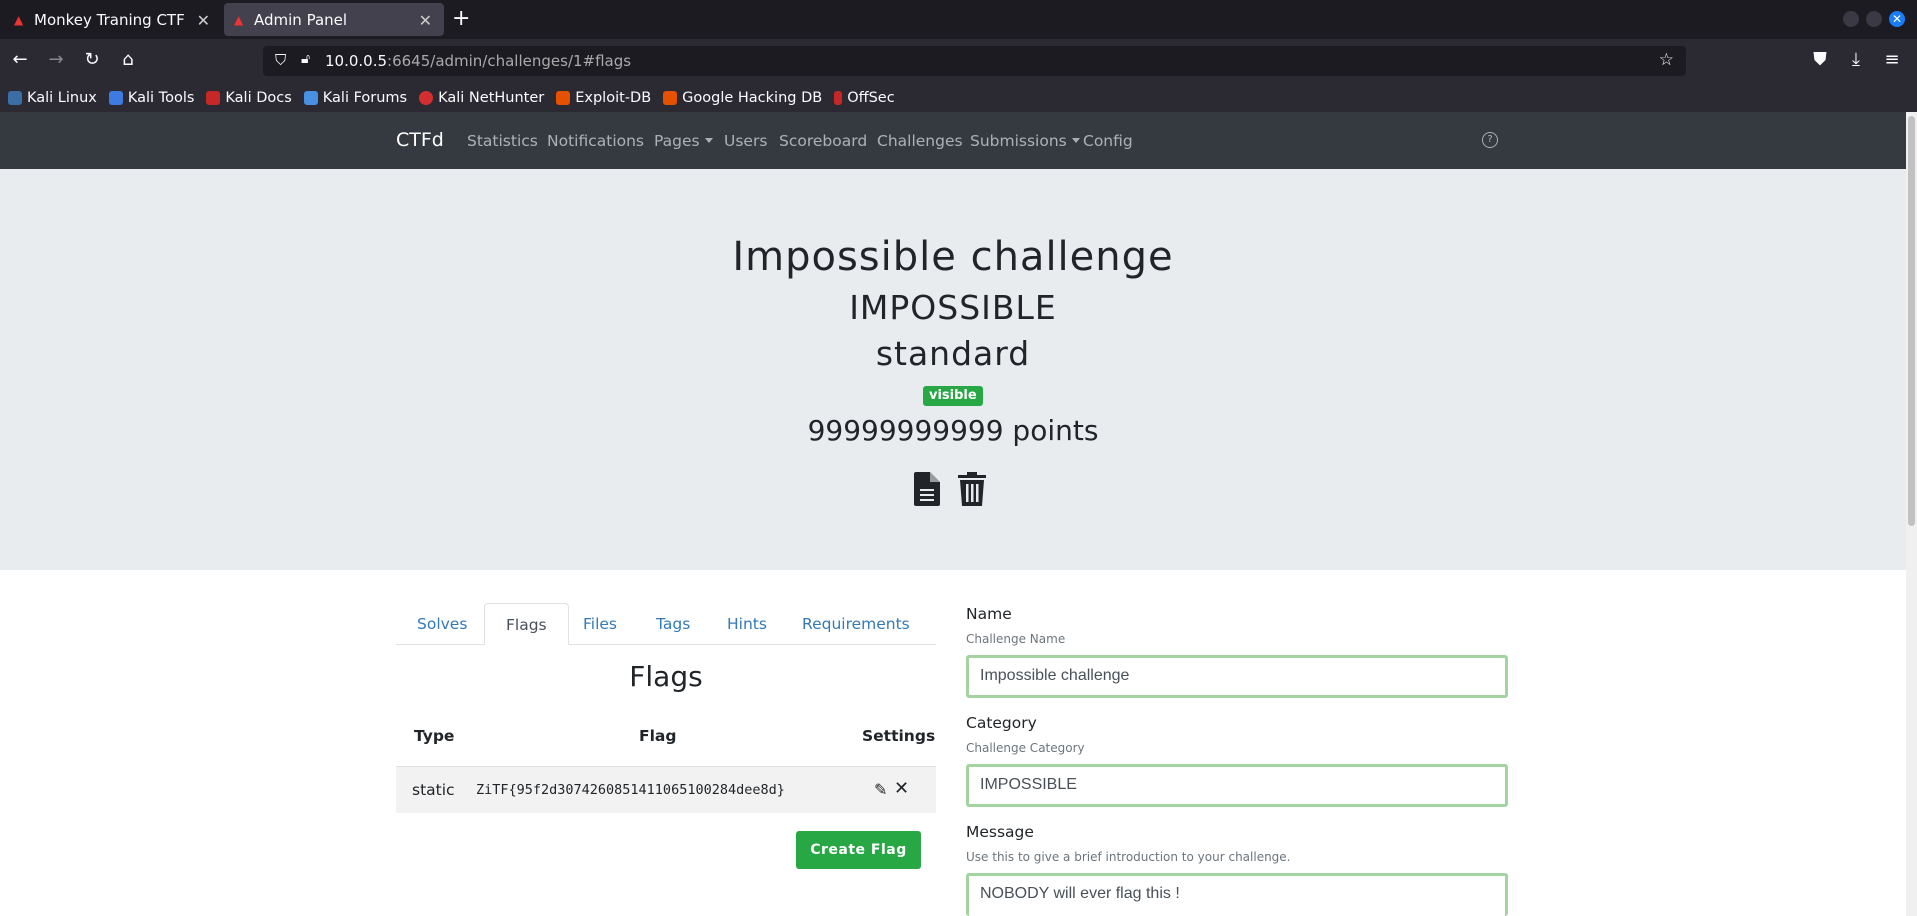 This screenshot has width=1917, height=916. I want to click on insecure-lock-icon: 🔓︎, so click(305, 59).